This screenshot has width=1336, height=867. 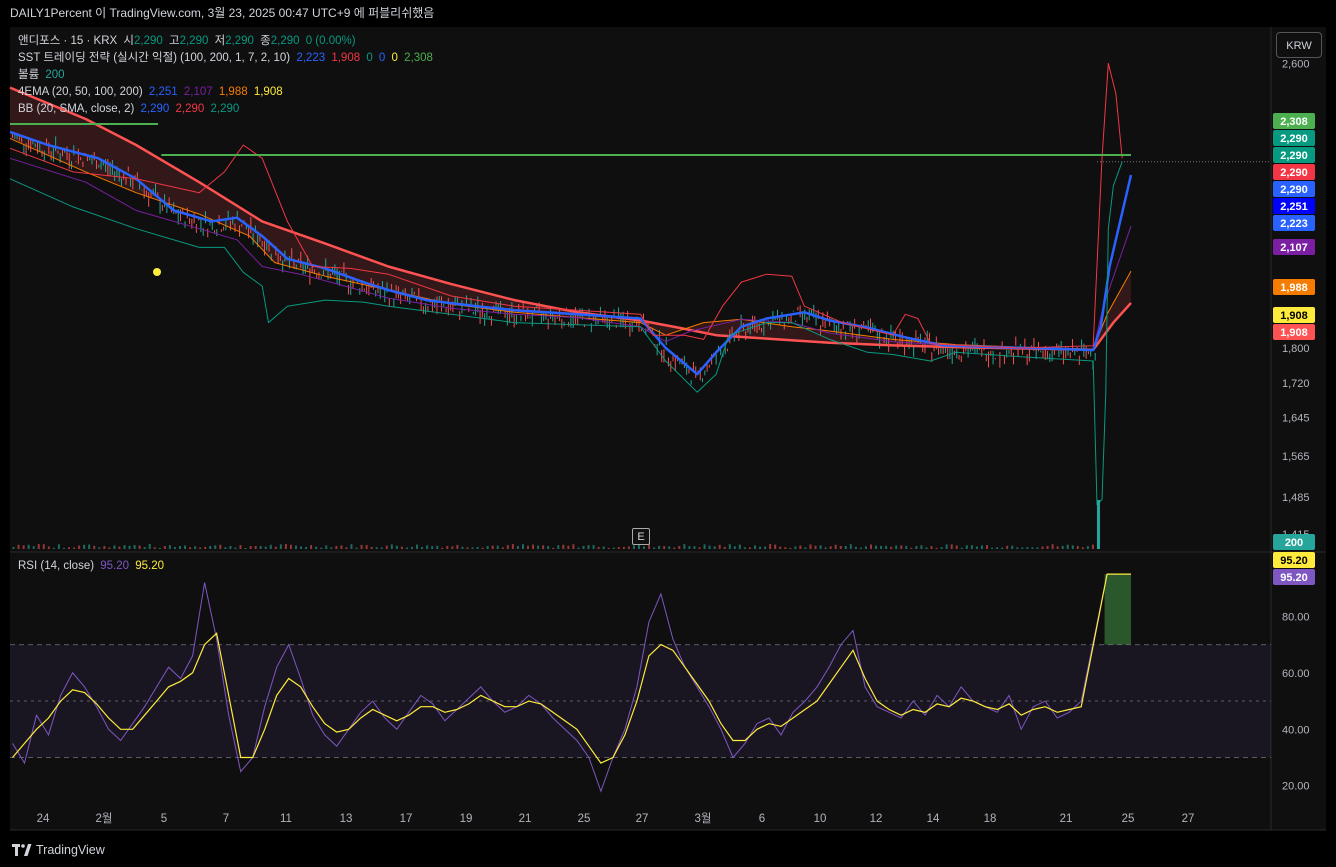 What do you see at coordinates (346, 819) in the screenshot?
I see `time-tick-label: 13` at bounding box center [346, 819].